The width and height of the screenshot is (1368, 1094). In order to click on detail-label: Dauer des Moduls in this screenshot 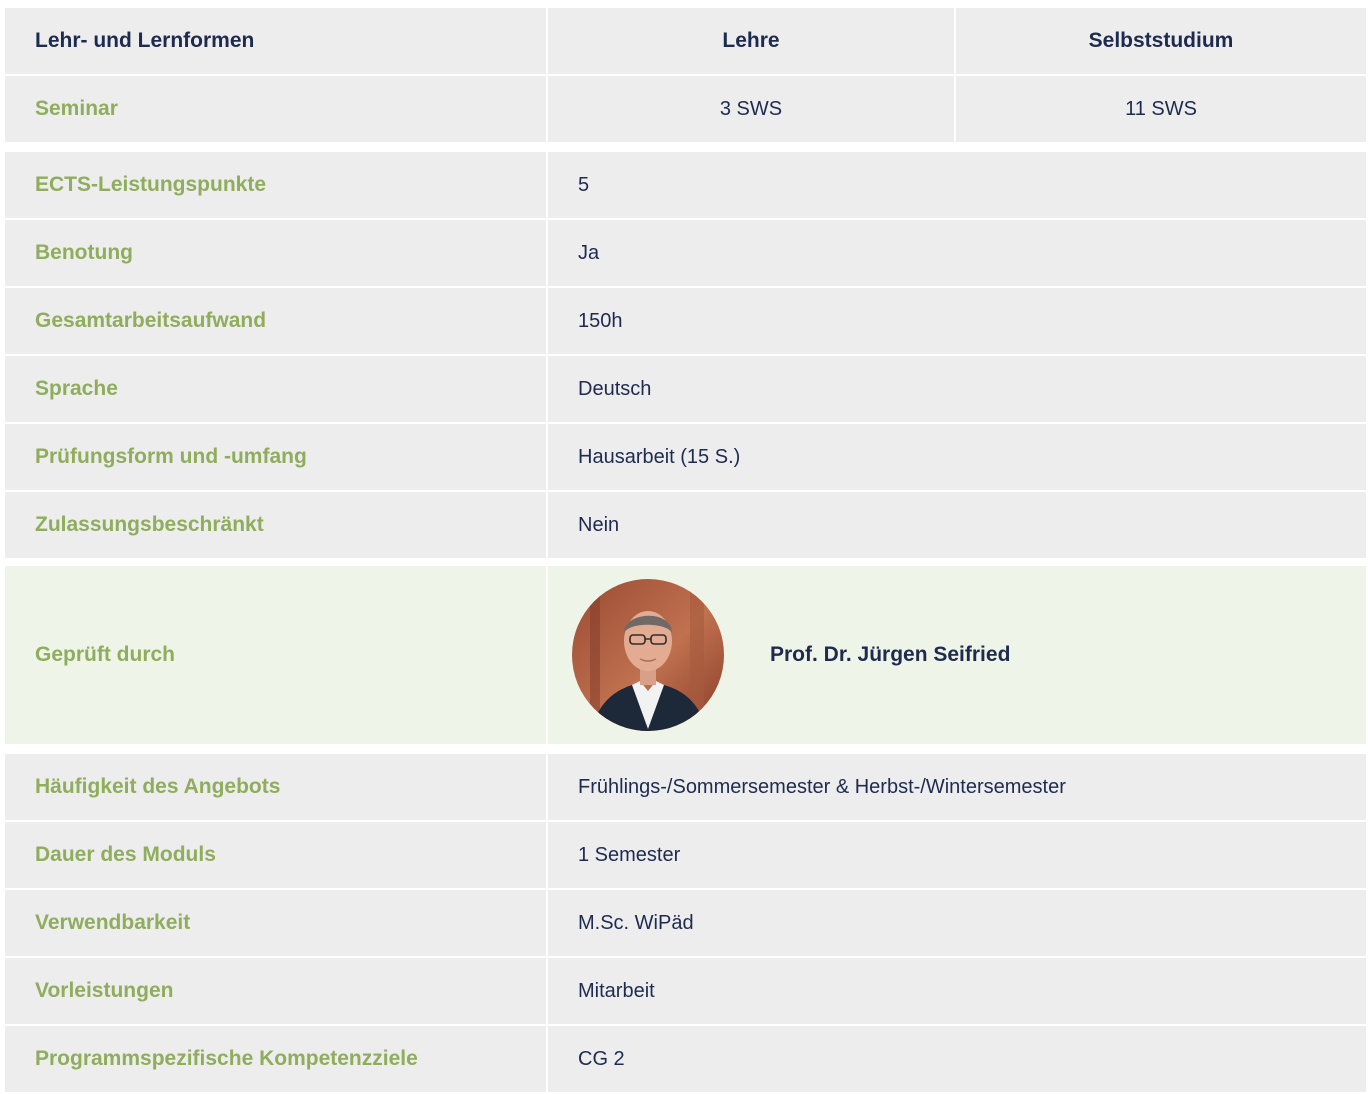, I will do `click(125, 854)`.